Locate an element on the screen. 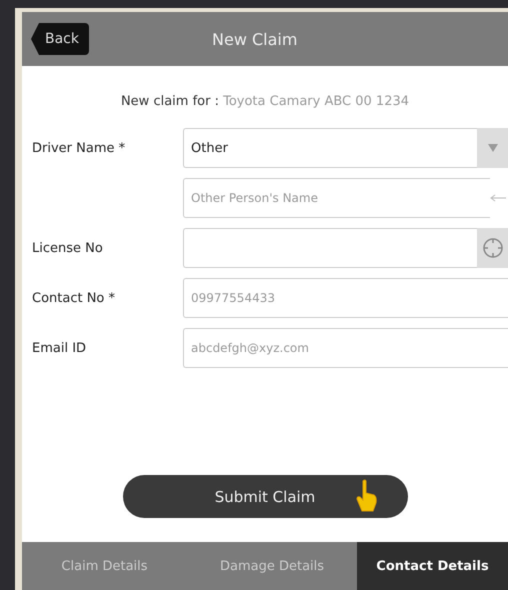  input-field: abcdefgh@xyz.com is located at coordinates (345, 348).